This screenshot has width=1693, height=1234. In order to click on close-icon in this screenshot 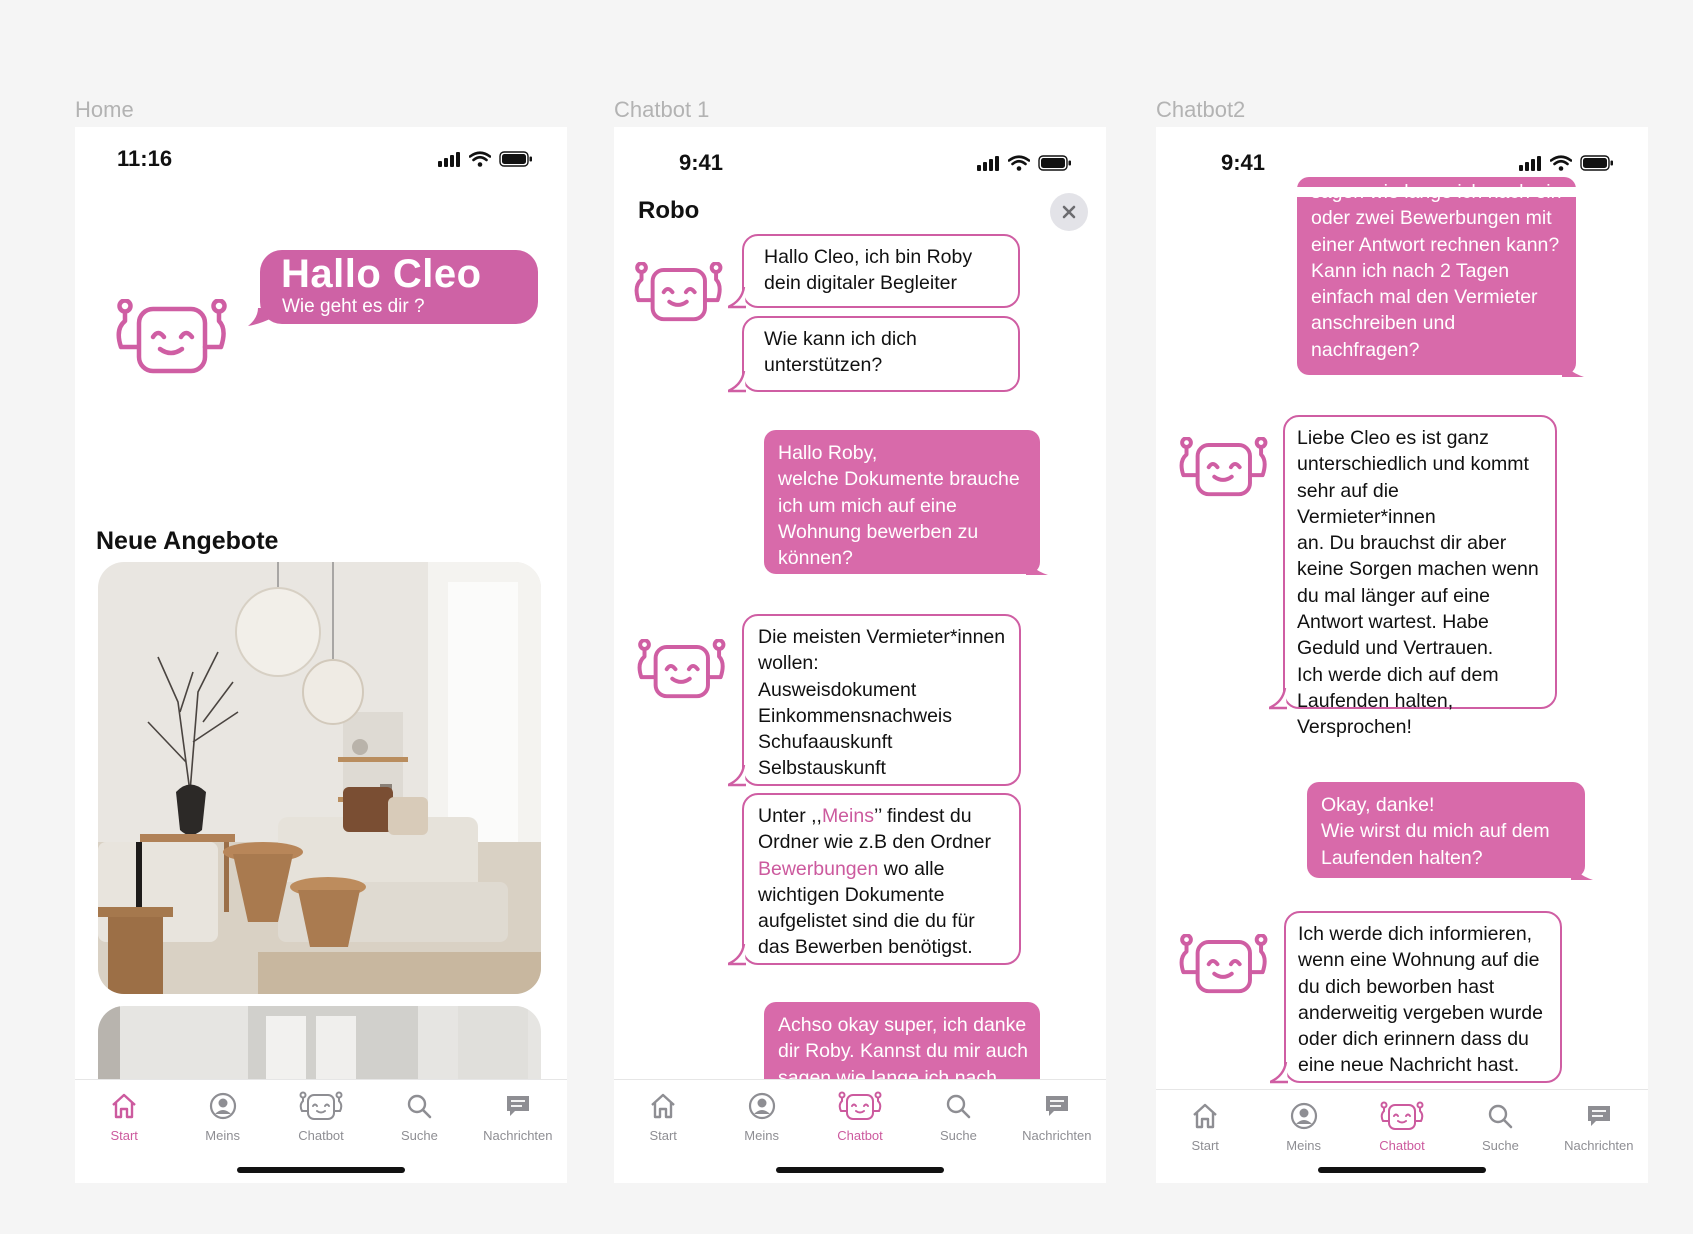, I will do `click(1069, 212)`.